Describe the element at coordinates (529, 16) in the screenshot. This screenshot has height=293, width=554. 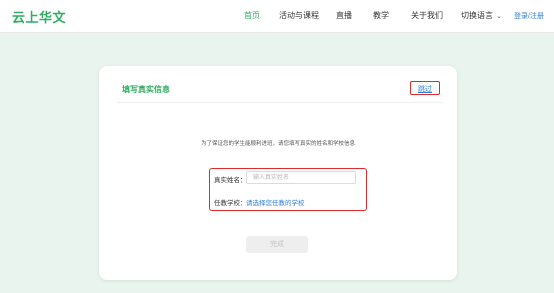
I see `login-register-link: 登录/注册` at that location.